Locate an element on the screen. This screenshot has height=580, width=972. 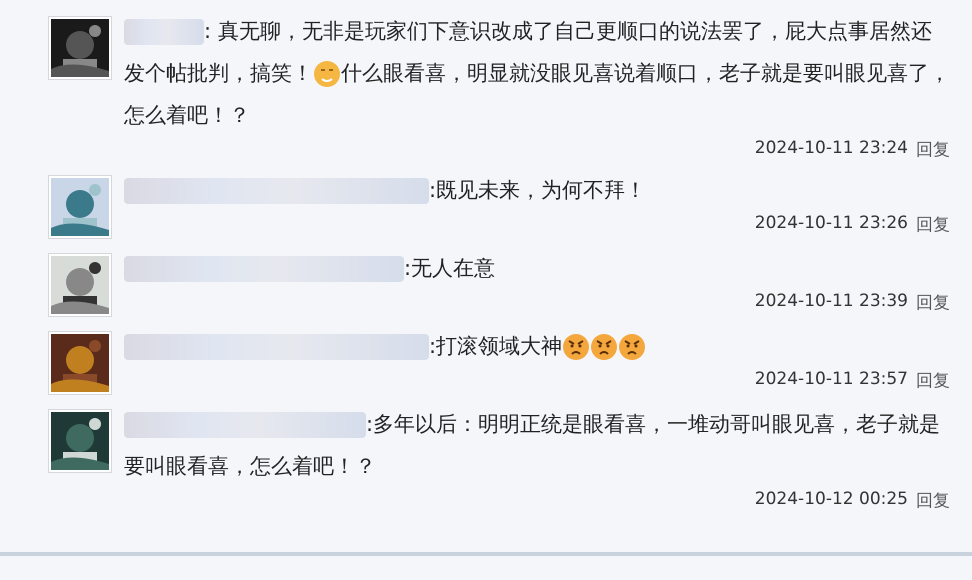
comment-time: 2024-10-11 23:24 is located at coordinates (831, 149).